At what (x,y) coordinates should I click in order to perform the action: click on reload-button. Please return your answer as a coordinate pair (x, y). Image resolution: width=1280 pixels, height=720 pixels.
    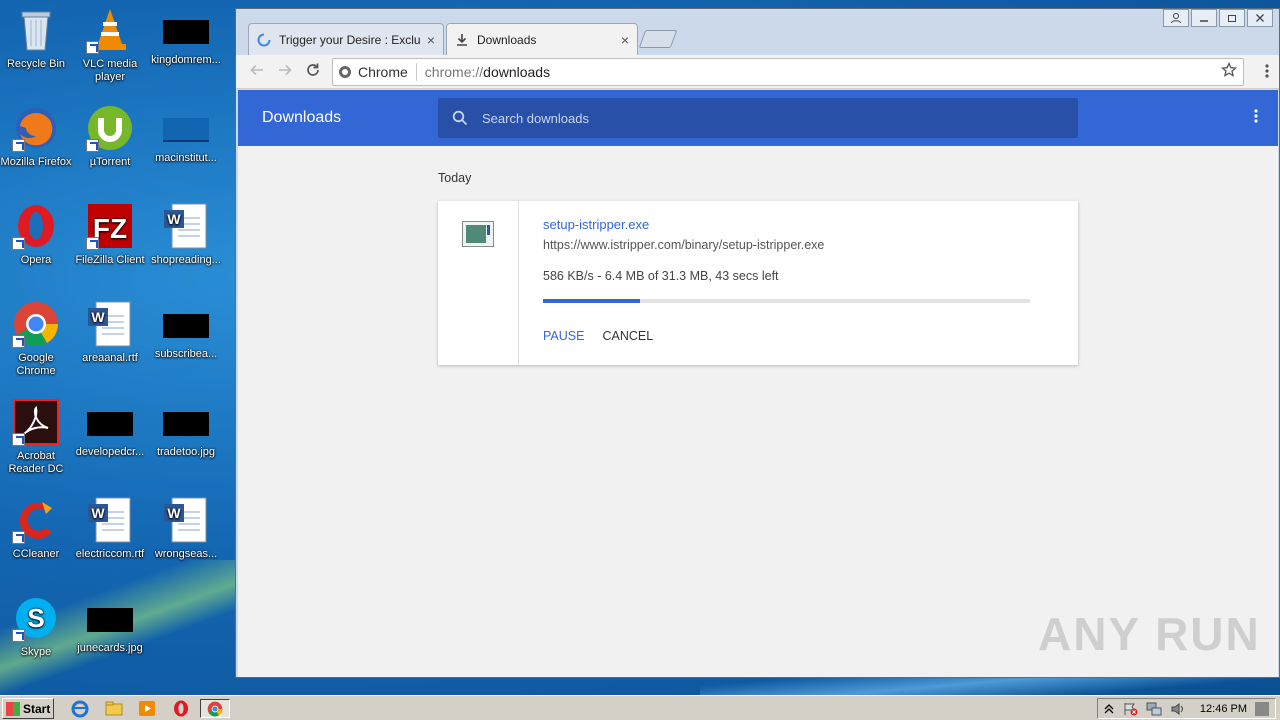
    Looking at the image, I should click on (313, 72).